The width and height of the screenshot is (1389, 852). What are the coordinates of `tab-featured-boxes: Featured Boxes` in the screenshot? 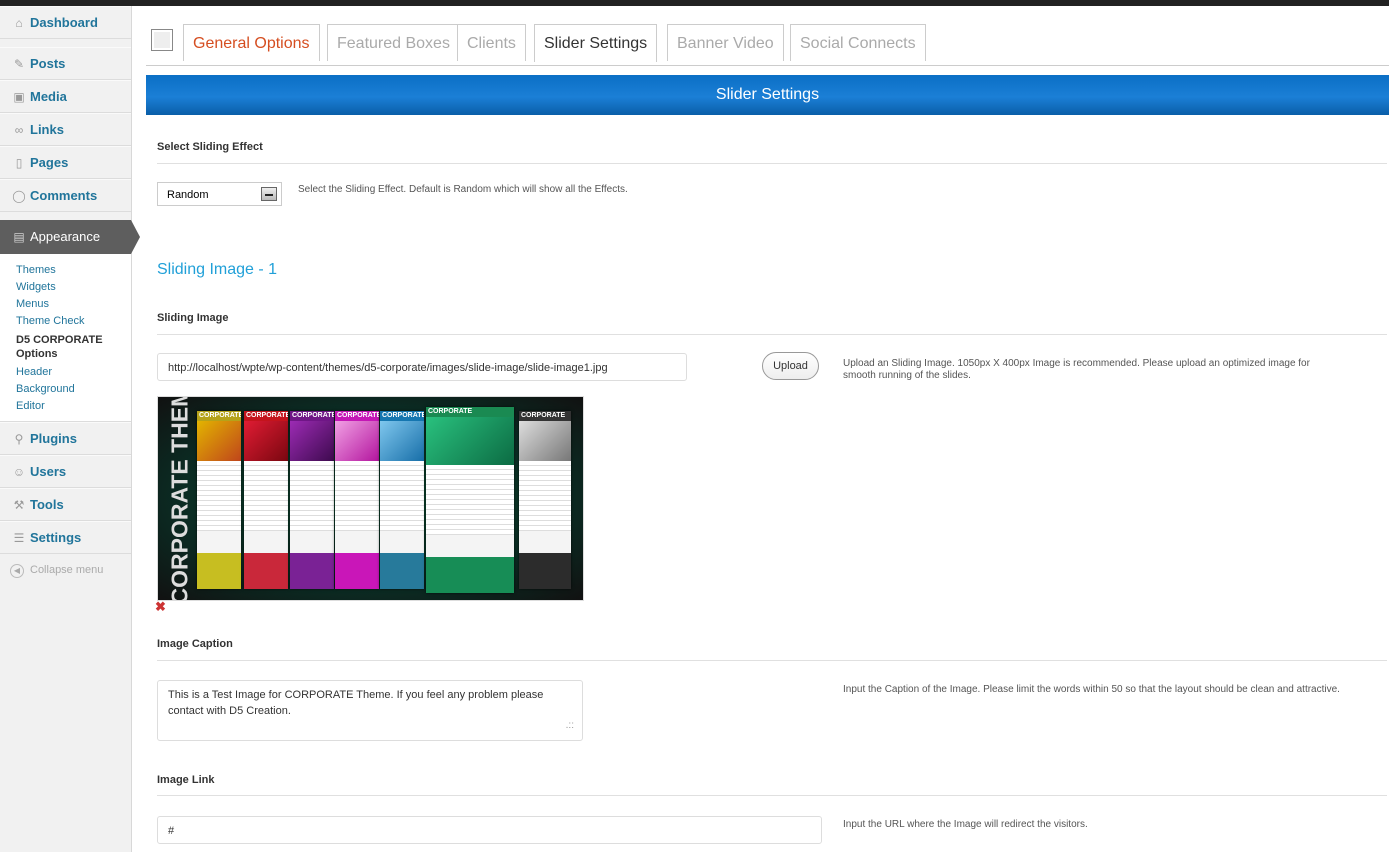 It's located at (393, 42).